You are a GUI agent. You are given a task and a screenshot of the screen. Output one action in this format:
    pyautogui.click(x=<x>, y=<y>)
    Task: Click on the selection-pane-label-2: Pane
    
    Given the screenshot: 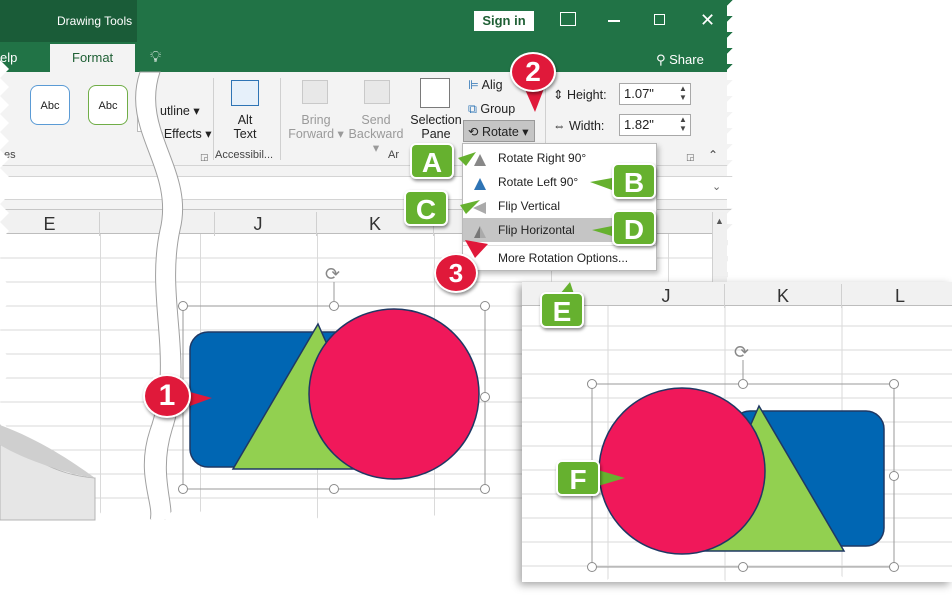 What is the action you would take?
    pyautogui.click(x=436, y=134)
    